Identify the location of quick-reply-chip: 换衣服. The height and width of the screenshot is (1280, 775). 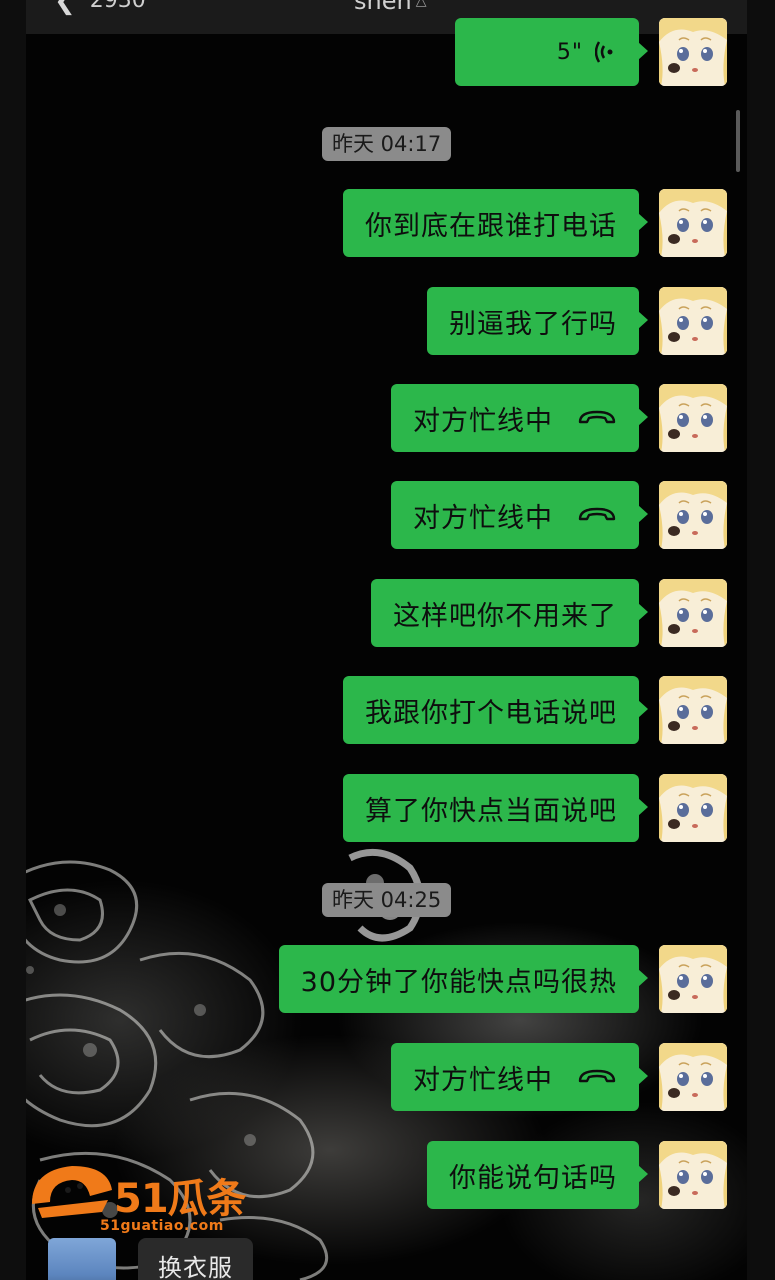
(195, 1259).